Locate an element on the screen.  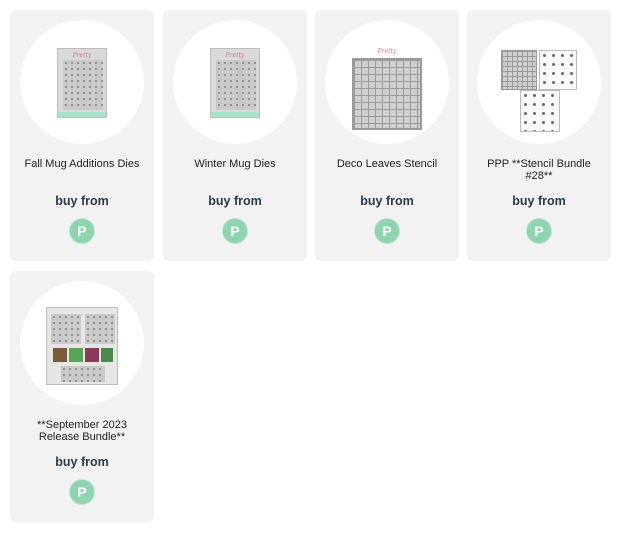
product-card: PPP **Stencil Bundle #28** buy from P is located at coordinates (539, 135).